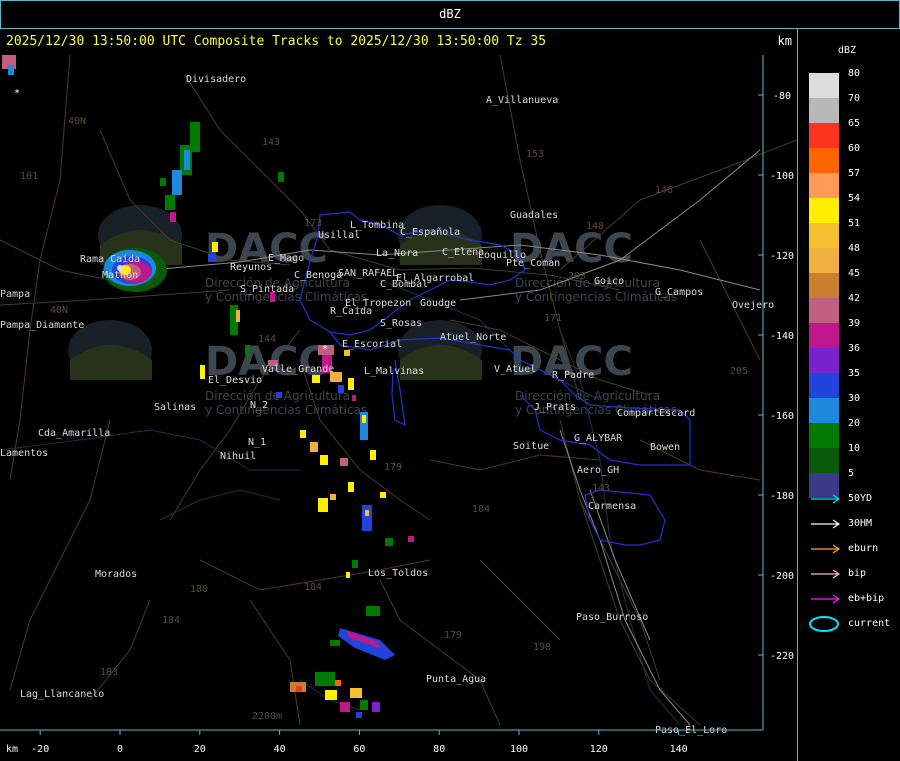 Image resolution: width=900 pixels, height=761 pixels. Describe the element at coordinates (368, 273) in the screenshot. I see `svg-text: SAN_RAFAEL` at that location.